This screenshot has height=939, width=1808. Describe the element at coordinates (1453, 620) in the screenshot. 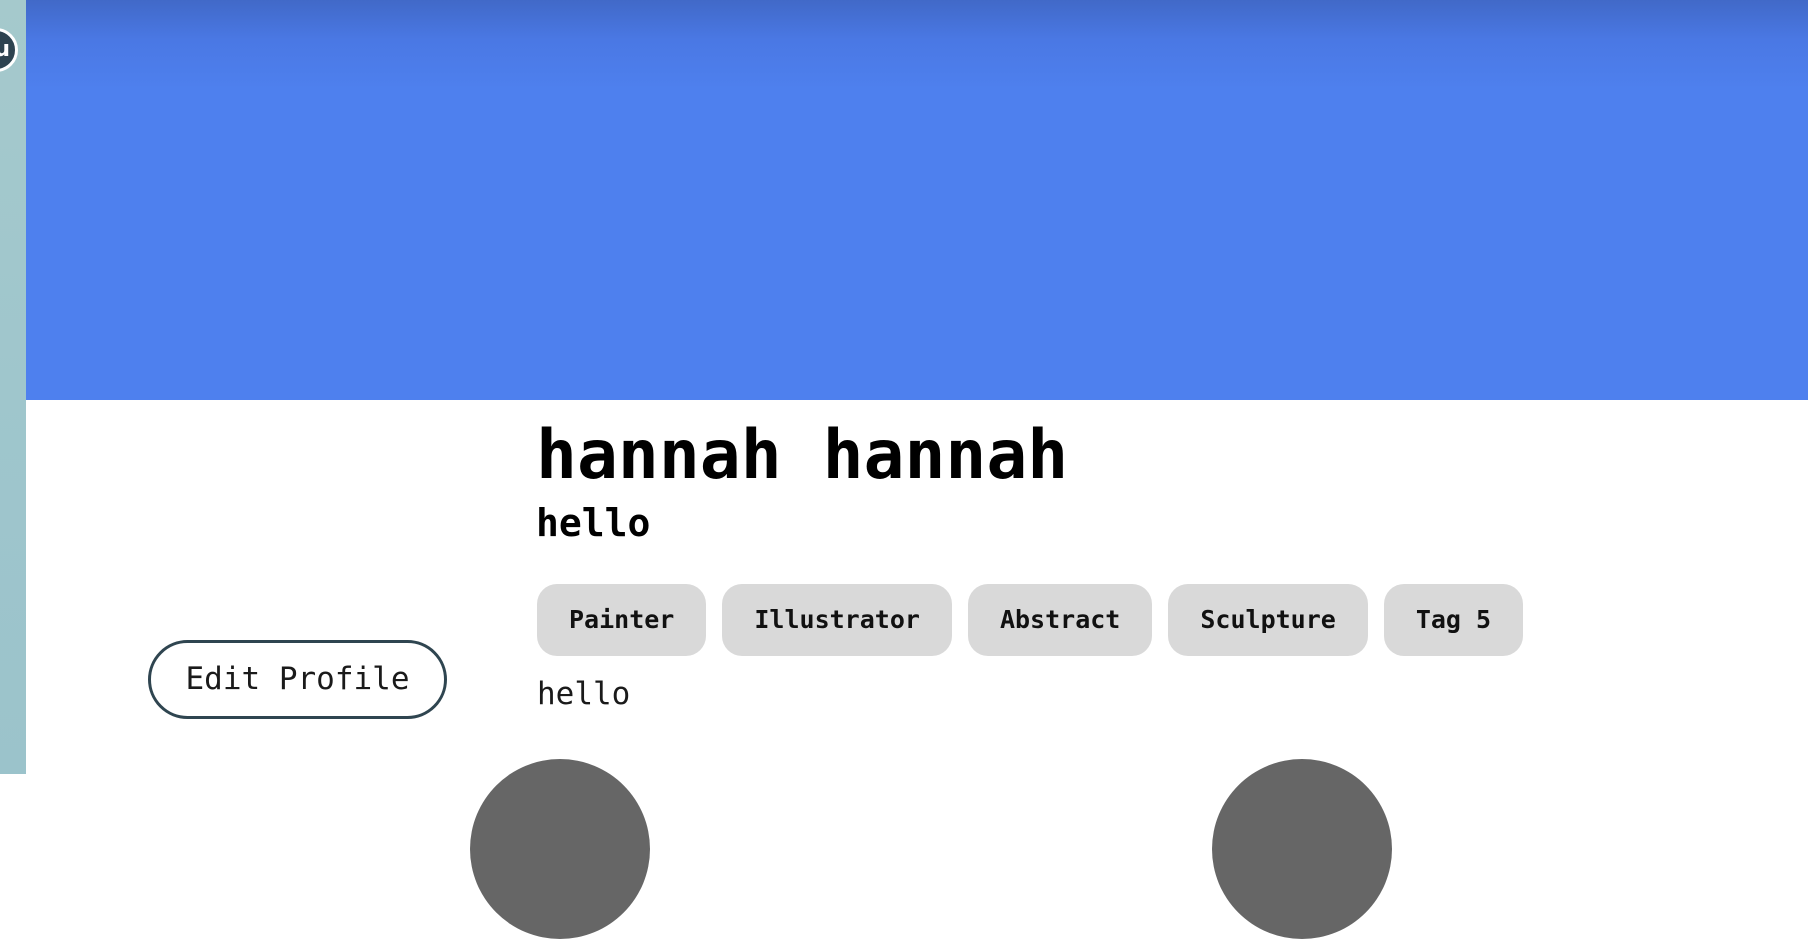

I see `tag-5: Tag 5` at that location.